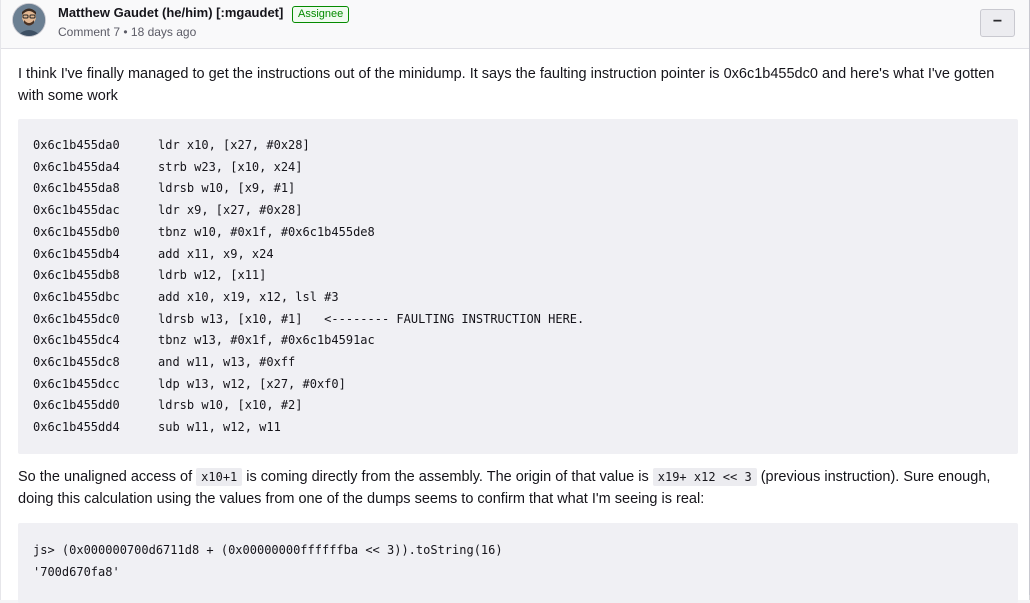 The height and width of the screenshot is (603, 1030). I want to click on asm-instruction: and w11, w13, #0xff, so click(227, 362).